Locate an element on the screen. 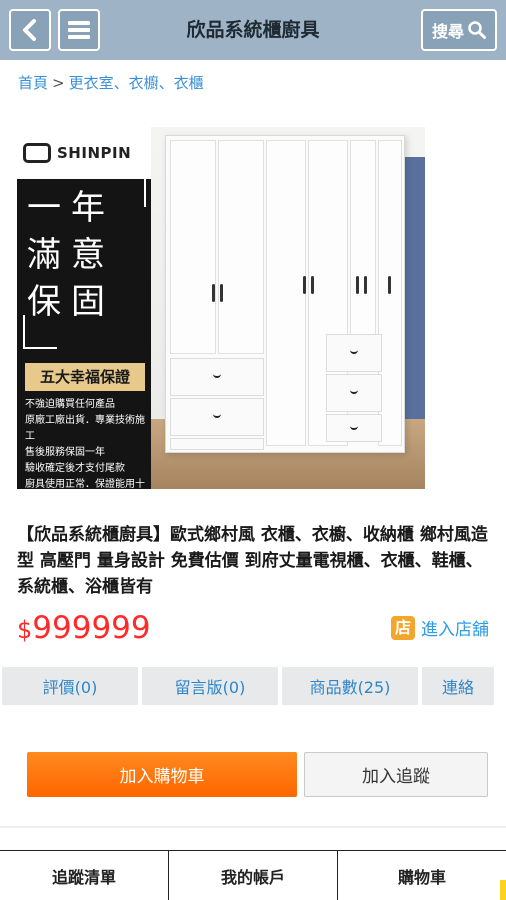 The image size is (506, 900). brand-logo-icon is located at coordinates (37, 153).